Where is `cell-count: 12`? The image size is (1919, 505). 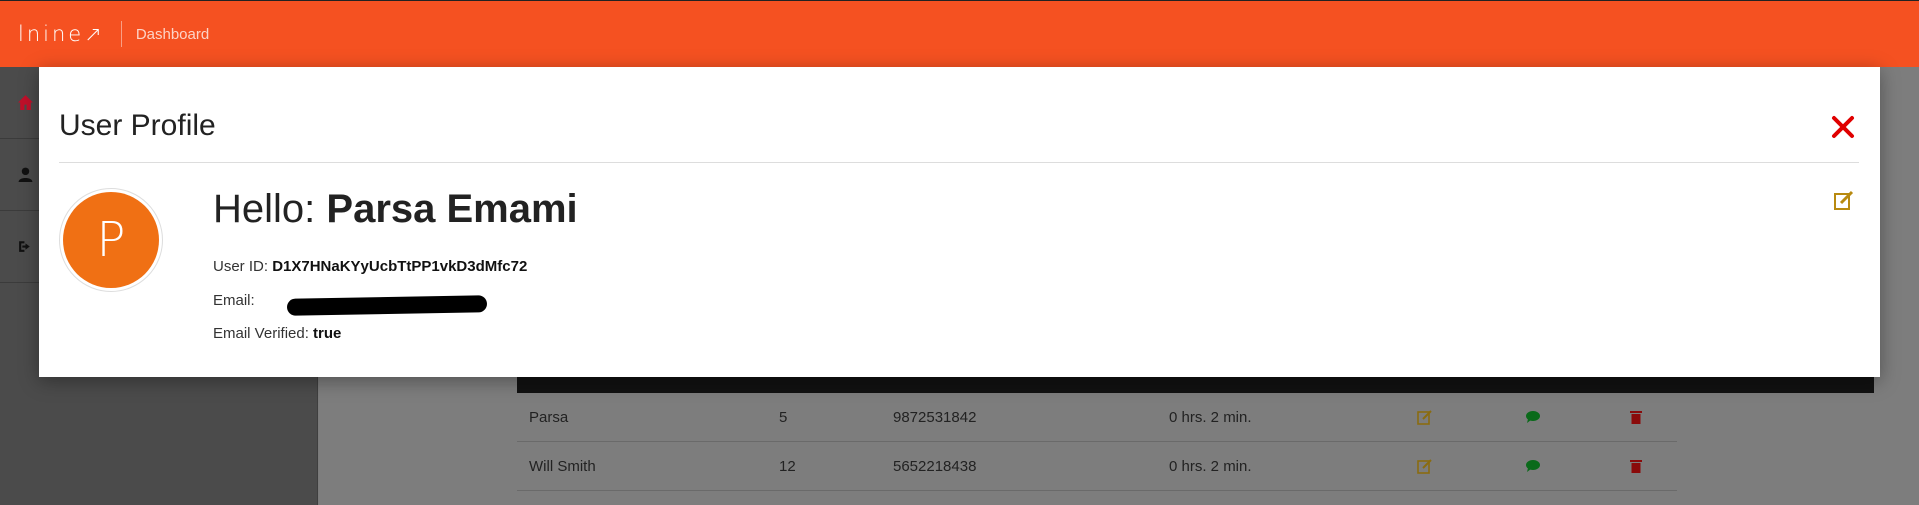
cell-count: 12 is located at coordinates (787, 466).